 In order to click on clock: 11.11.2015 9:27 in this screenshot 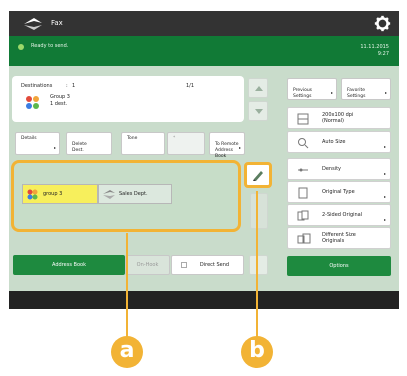, I will do `click(374, 51)`.